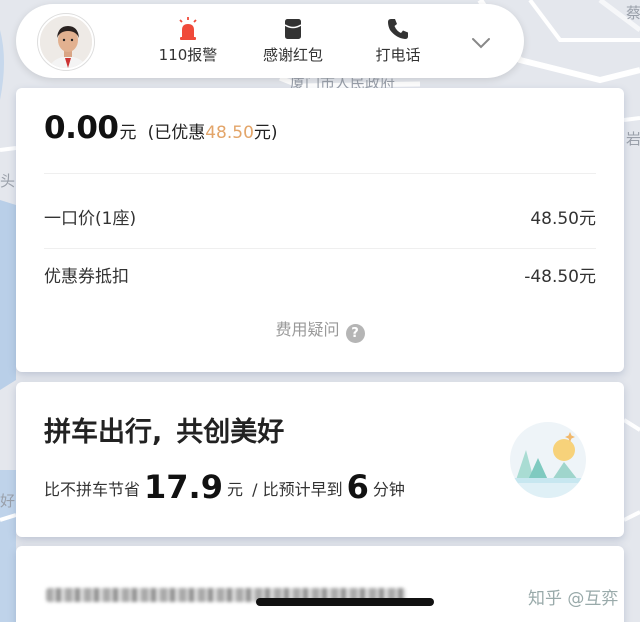 This screenshot has height=622, width=640. I want to click on driver-photo, so click(66, 42).